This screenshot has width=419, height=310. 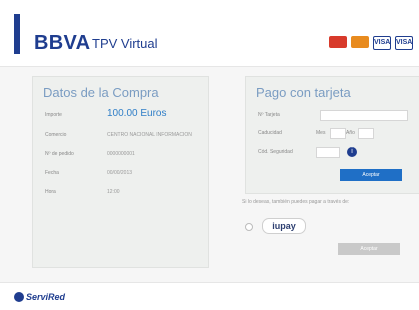 What do you see at coordinates (328, 152) in the screenshot?
I see `cvv-input` at bounding box center [328, 152].